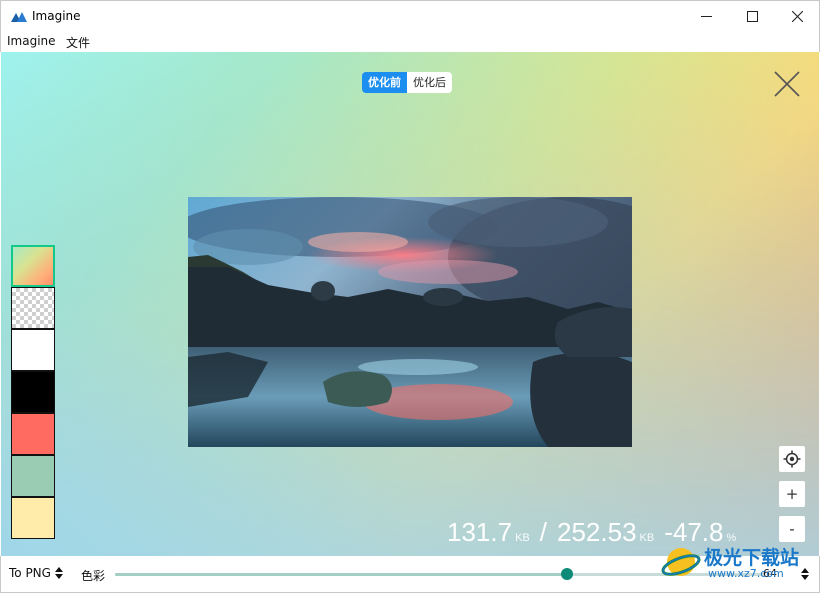 The width and height of the screenshot is (820, 593). Describe the element at coordinates (58, 573) in the screenshot. I see `sort-arrows-icon` at that location.